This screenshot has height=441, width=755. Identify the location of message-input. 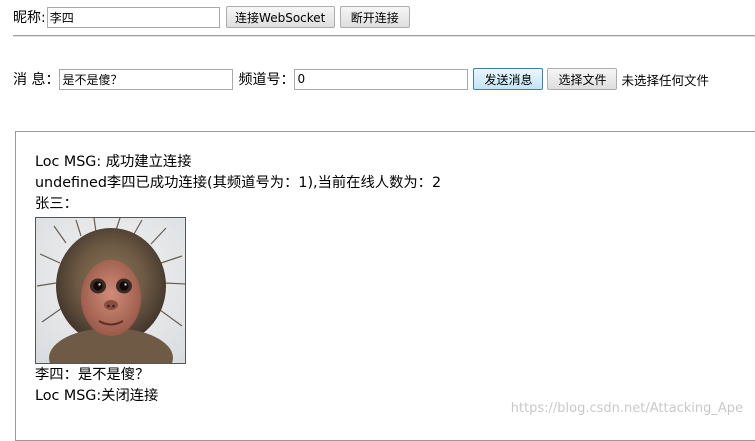
(146, 79).